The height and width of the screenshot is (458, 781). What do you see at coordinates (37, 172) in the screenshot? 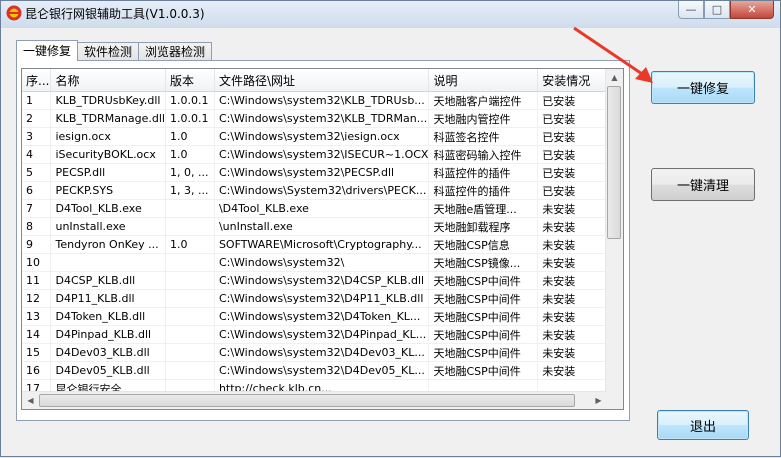
I see `cell-index: 5` at bounding box center [37, 172].